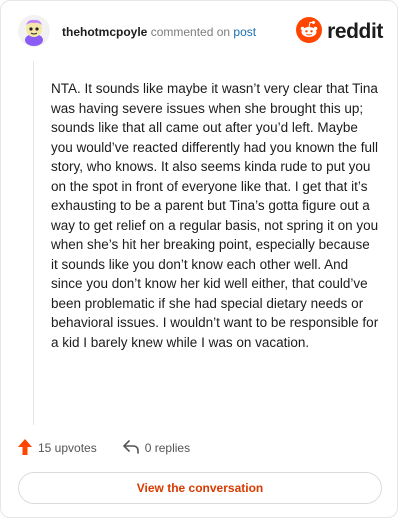 This screenshot has width=400, height=520. What do you see at coordinates (33, 243) in the screenshot?
I see `thread-line` at bounding box center [33, 243].